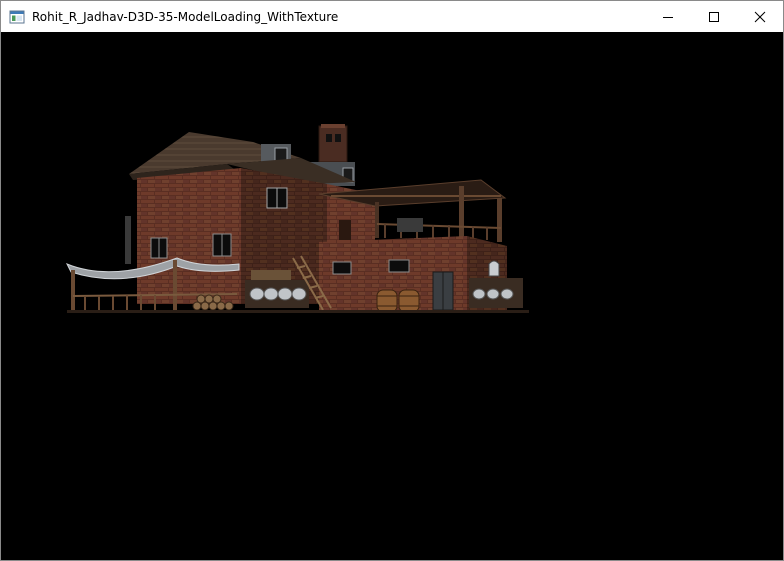  I want to click on minimize-icon, so click(668, 17).